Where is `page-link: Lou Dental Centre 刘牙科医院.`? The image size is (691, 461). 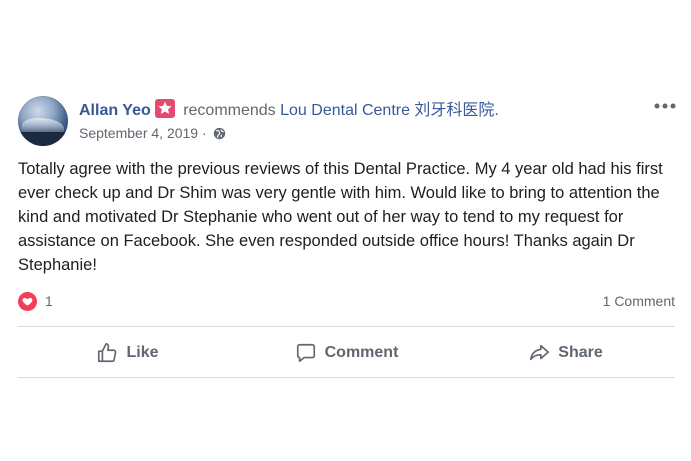 page-link: Lou Dental Centre 刘牙科医院. is located at coordinates (389, 110).